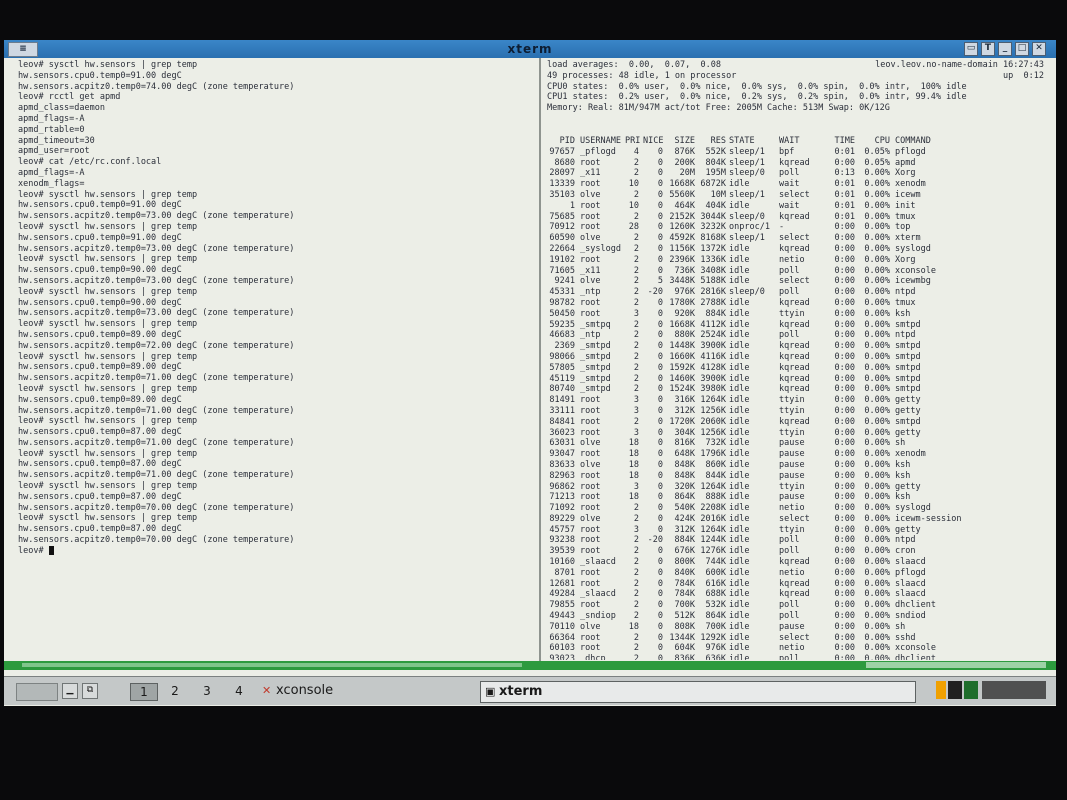 The width and height of the screenshot is (1067, 800). Describe the element at coordinates (562, 356) in the screenshot. I see `process-cell: 98066` at that location.